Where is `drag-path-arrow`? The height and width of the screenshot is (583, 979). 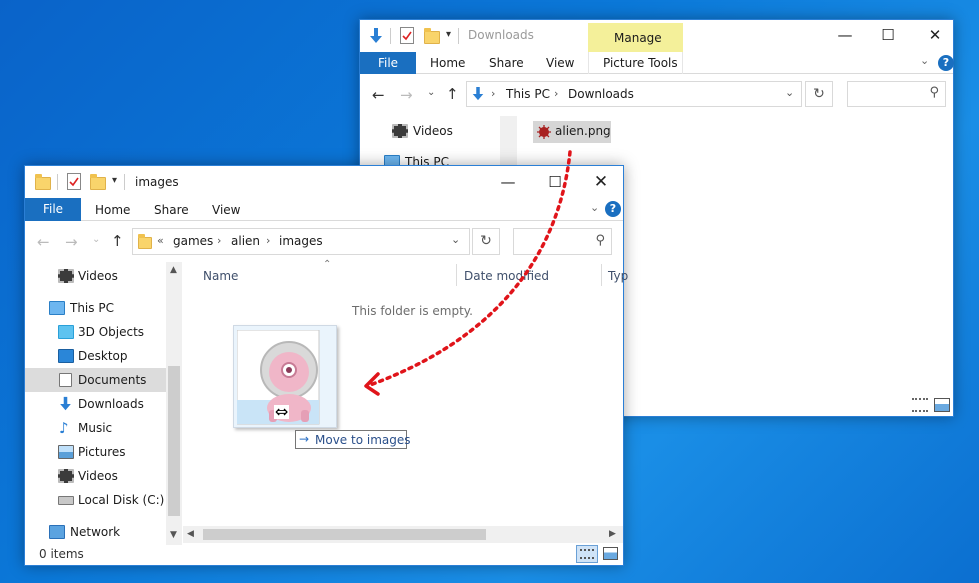
drag-path-arrow is located at coordinates (468, 273).